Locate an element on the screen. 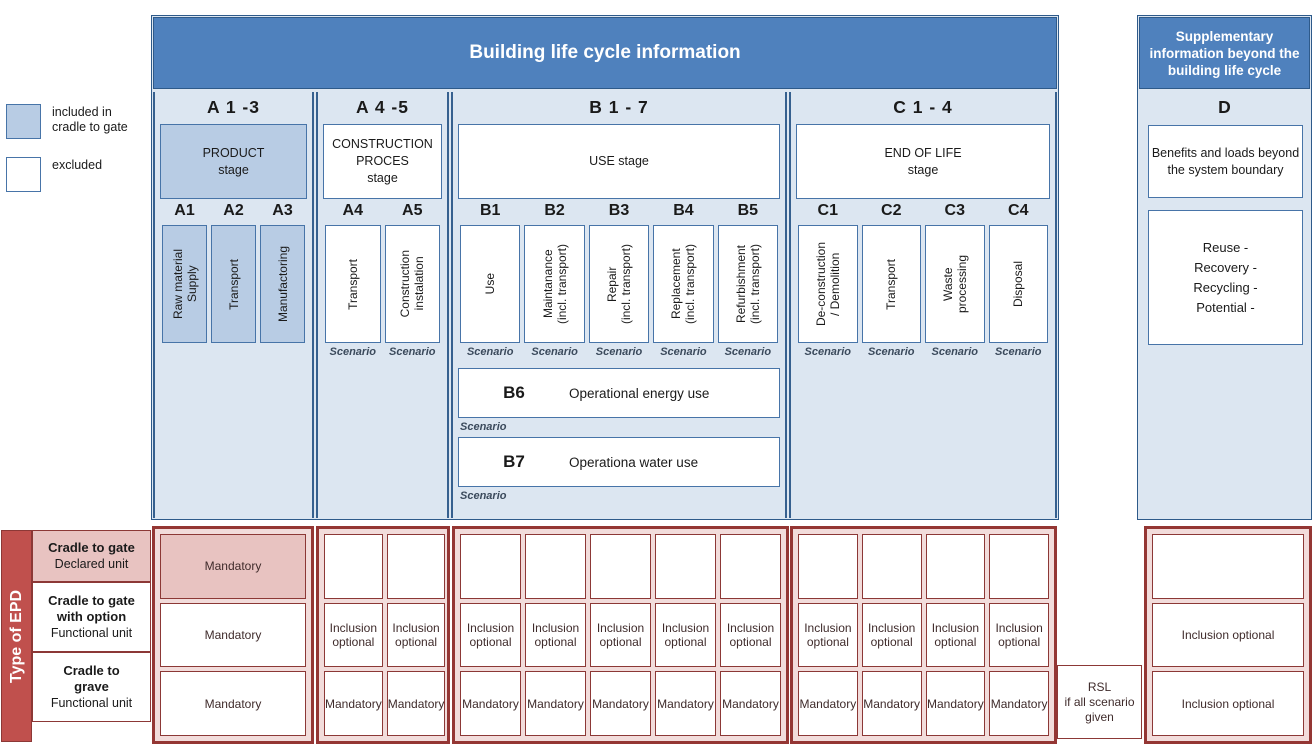 The height and width of the screenshot is (745, 1312). module-code-a4: A4 is located at coordinates (352, 210).